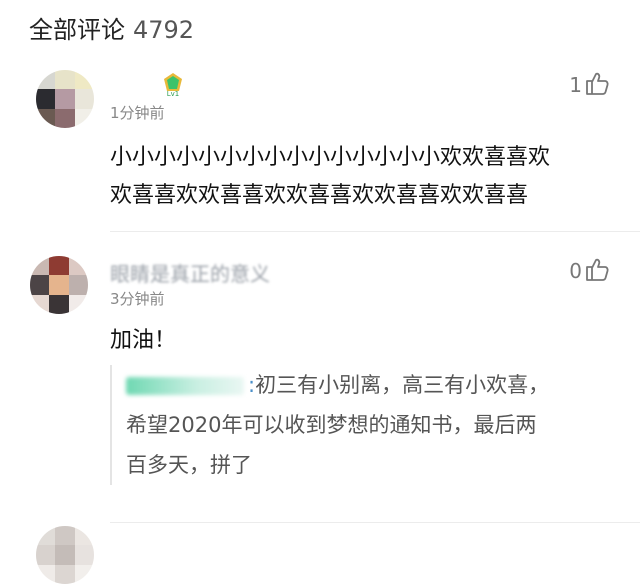  I want to click on svg-text: Lv1, so click(173, 93).